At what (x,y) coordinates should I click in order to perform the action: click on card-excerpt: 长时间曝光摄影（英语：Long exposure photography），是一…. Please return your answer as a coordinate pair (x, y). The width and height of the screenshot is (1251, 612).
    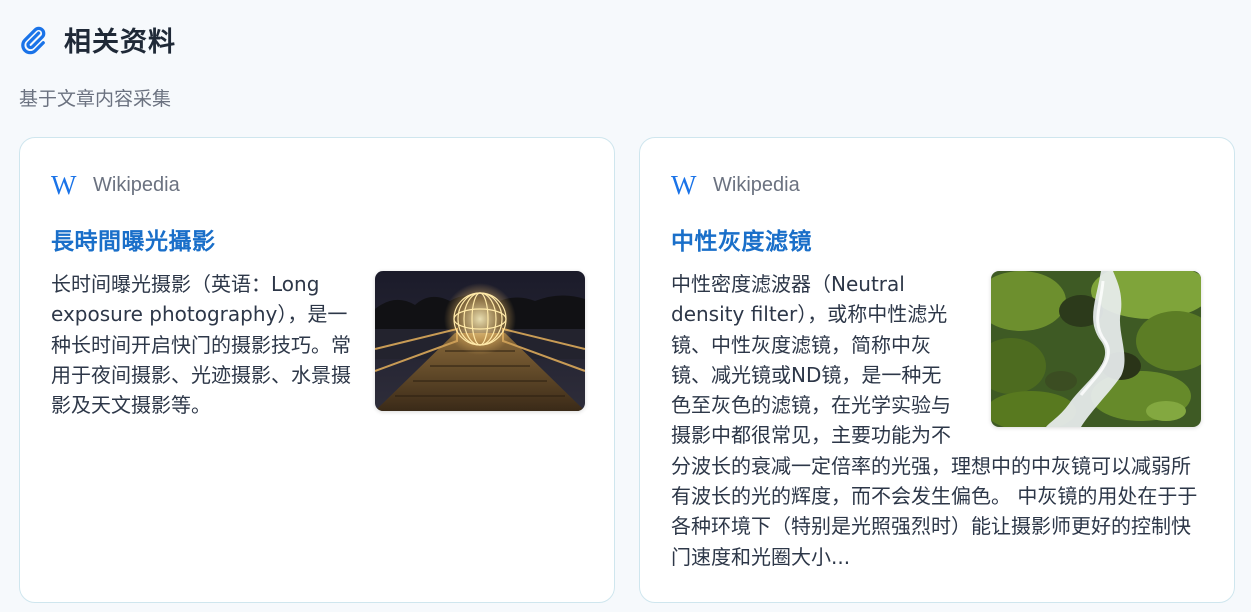
    Looking at the image, I should click on (201, 345).